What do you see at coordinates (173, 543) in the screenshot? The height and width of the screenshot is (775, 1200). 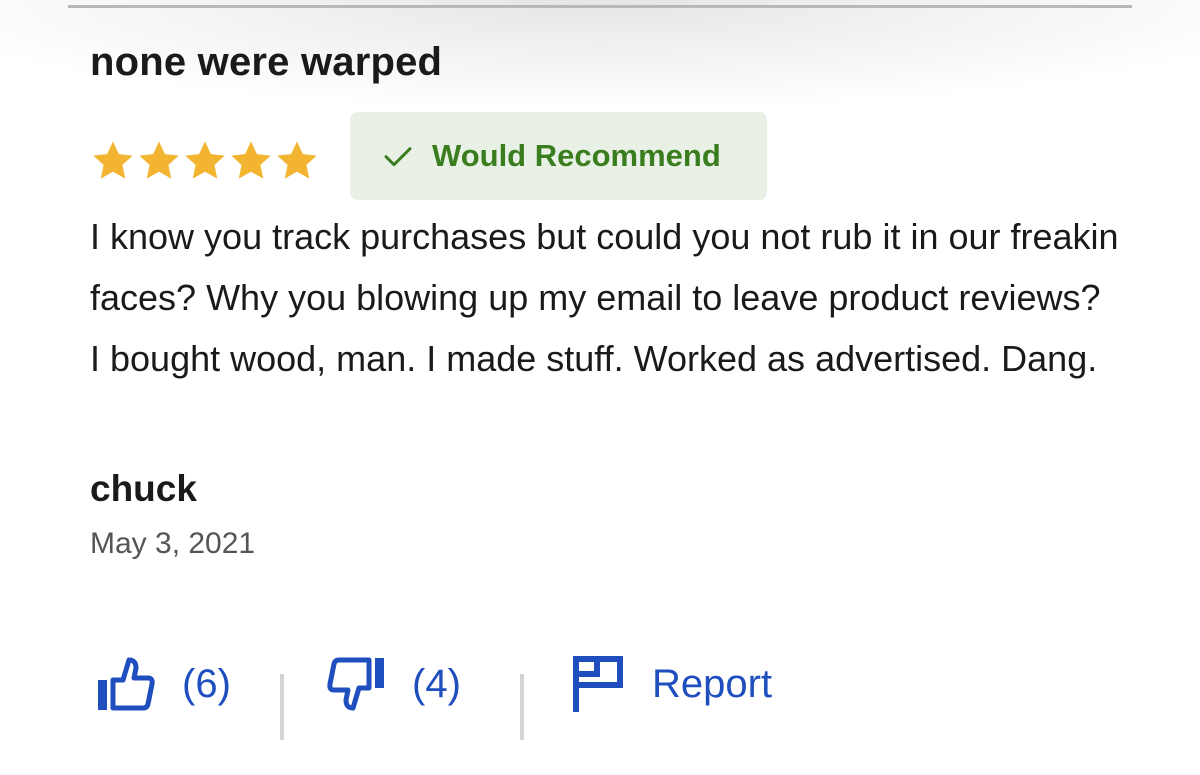 I see `review-date: May 3, 2021` at bounding box center [173, 543].